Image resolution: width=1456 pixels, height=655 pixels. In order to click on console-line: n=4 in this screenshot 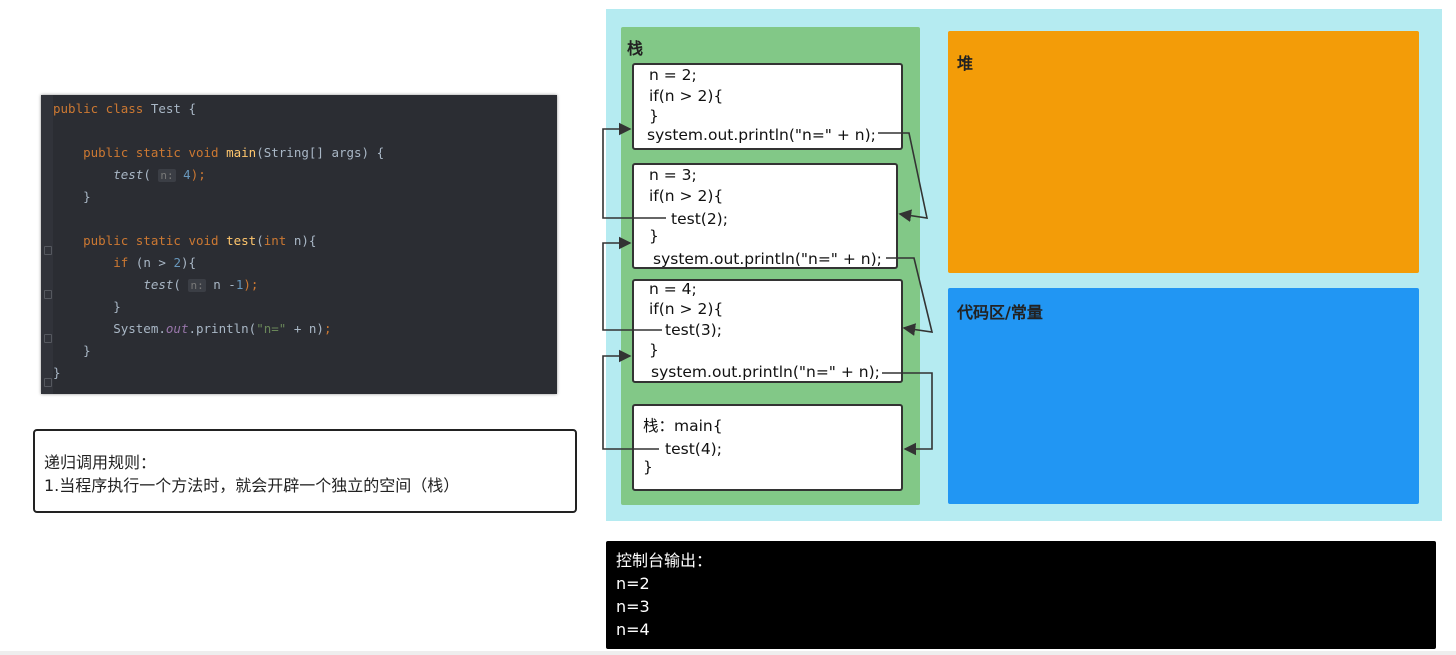, I will do `click(633, 629)`.